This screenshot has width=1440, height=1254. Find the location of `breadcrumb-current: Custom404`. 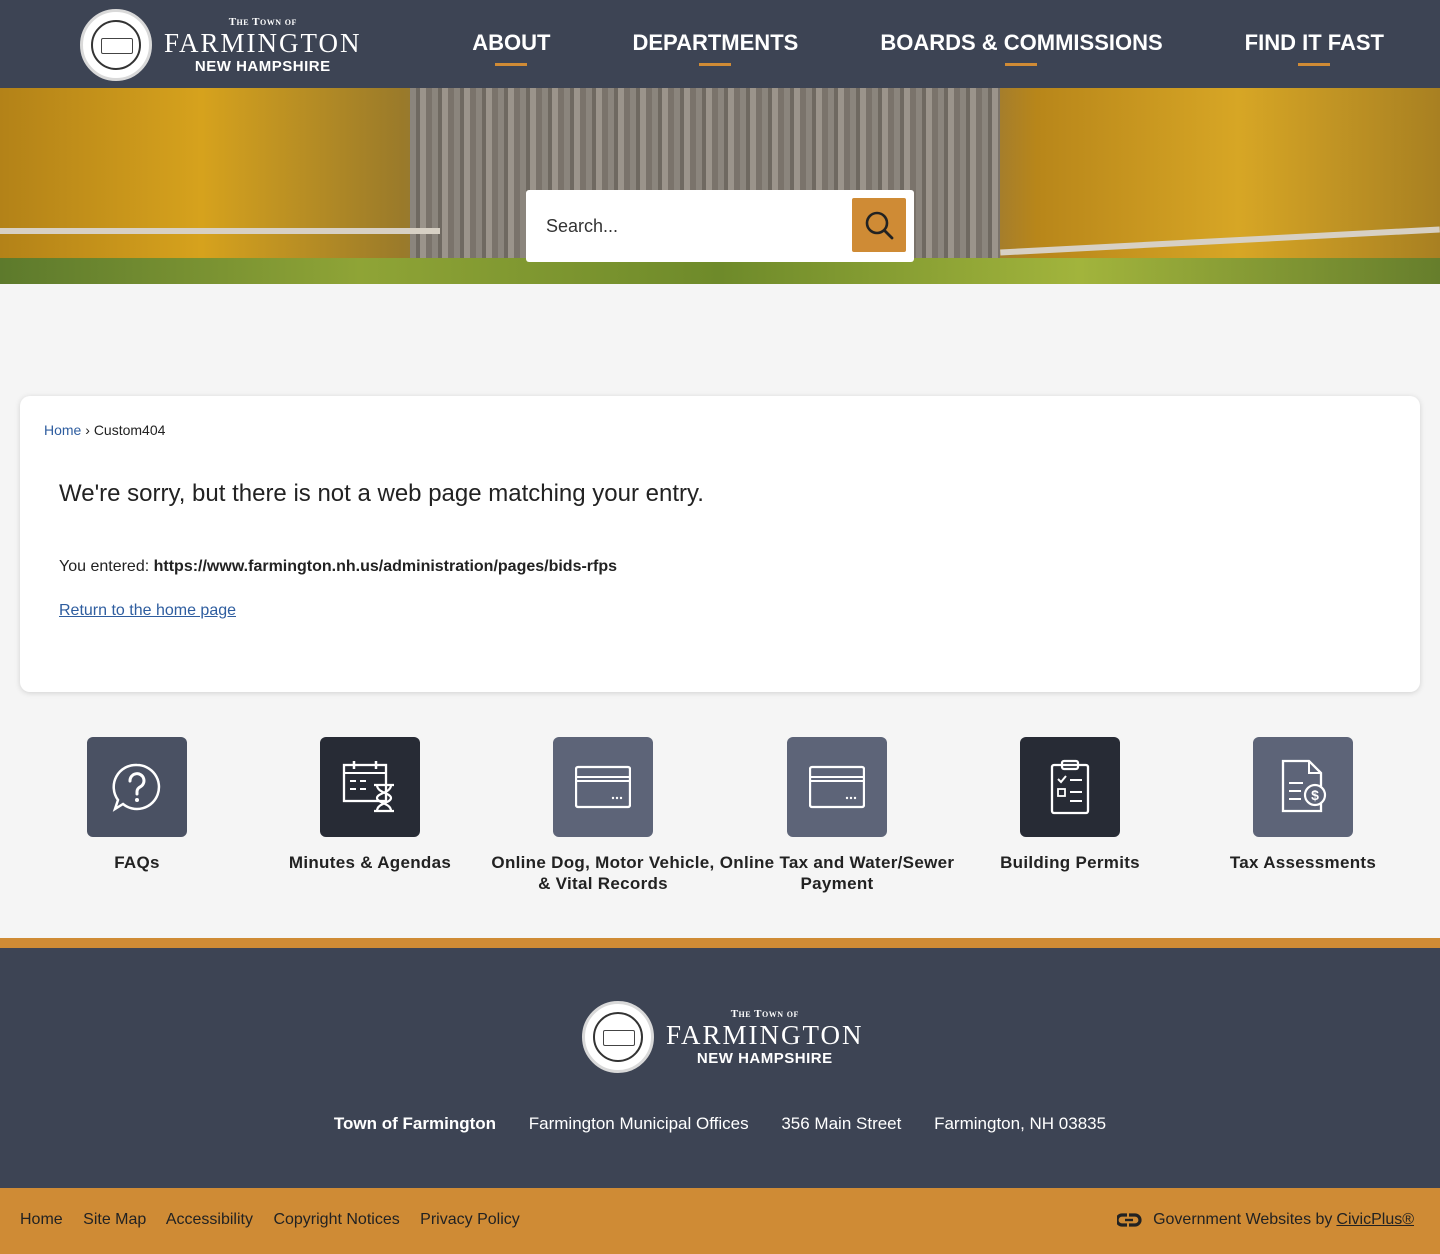

breadcrumb-current: Custom404 is located at coordinates (129, 430).